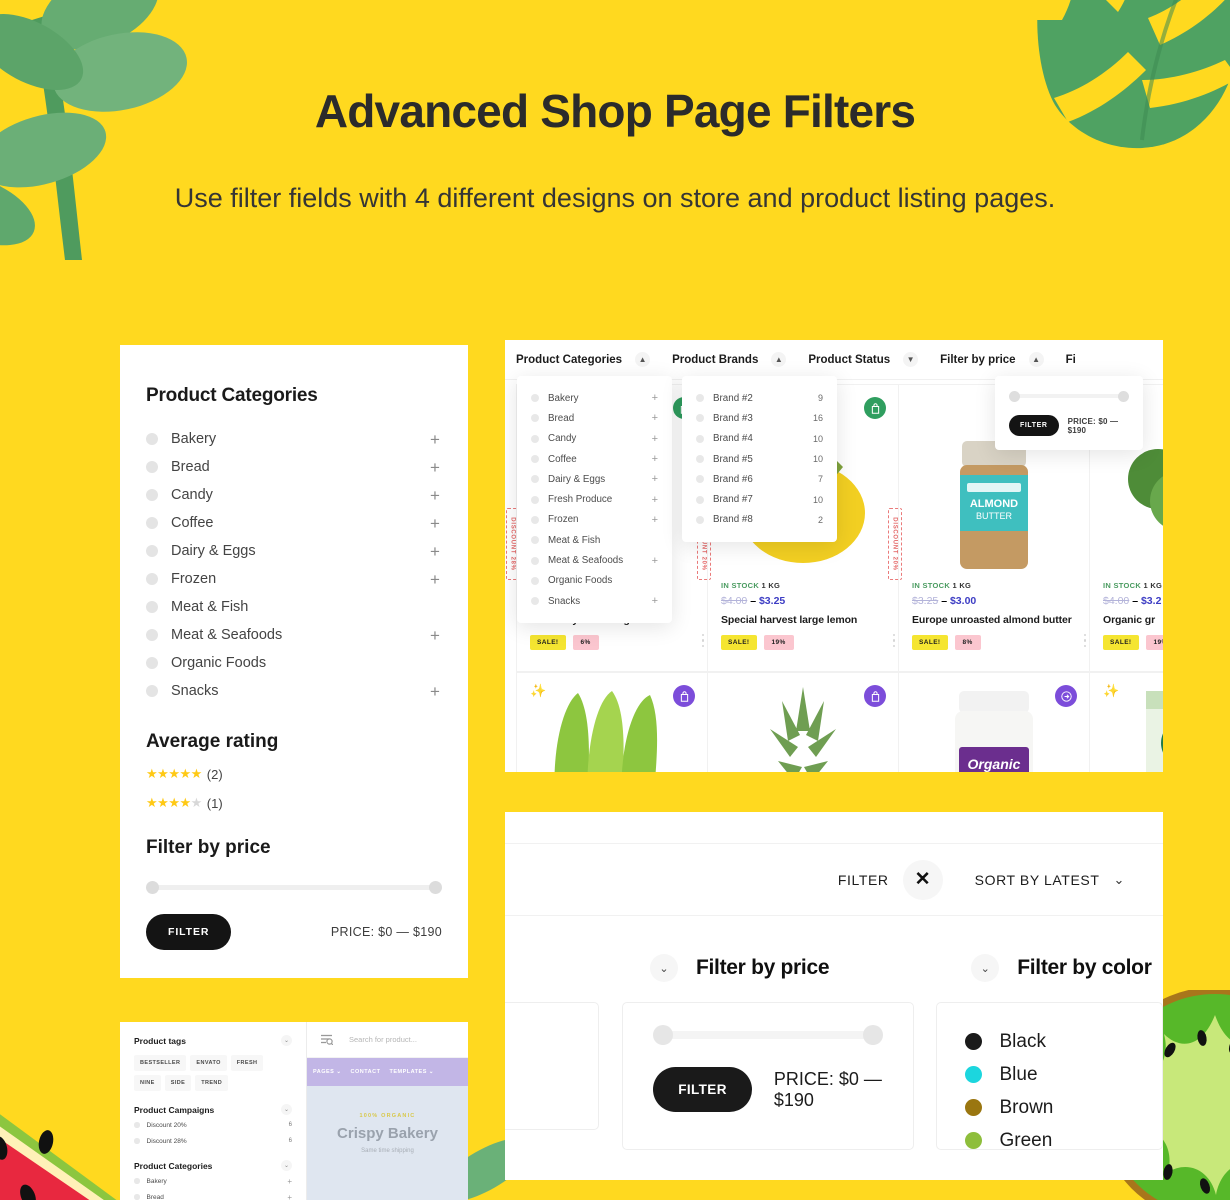 The width and height of the screenshot is (1230, 1200). Describe the element at coordinates (702, 1089) in the screenshot. I see `bottom-filter-button: FILTER` at that location.